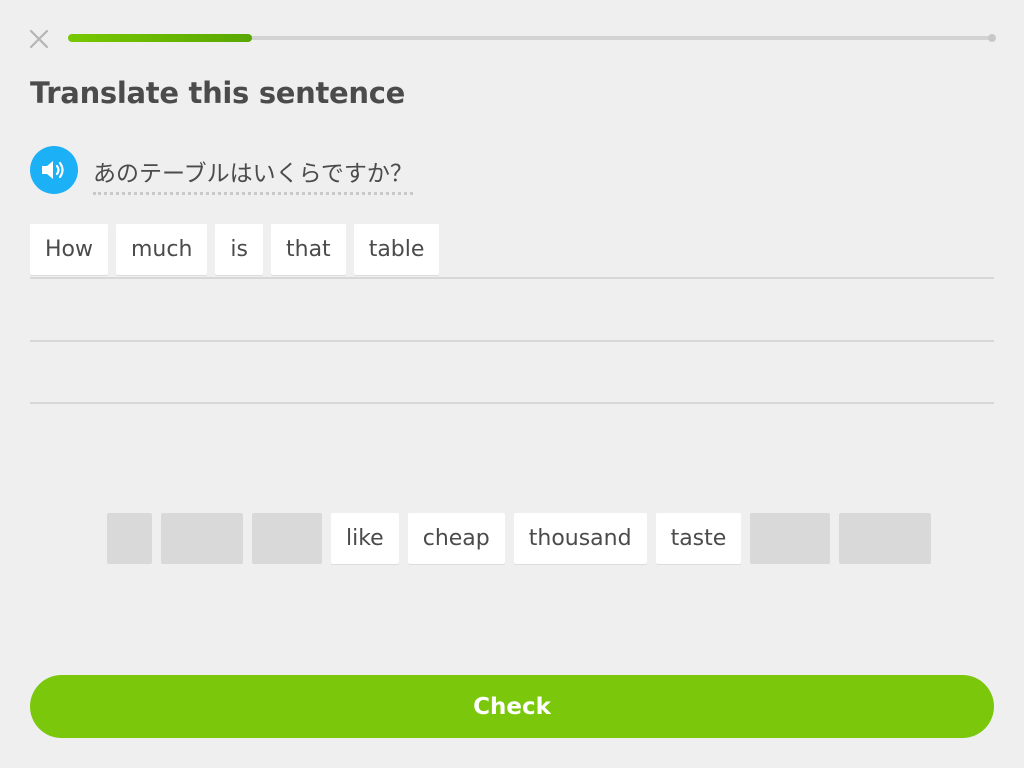 The image size is (1024, 768). I want to click on progress-end-dot, so click(992, 38).